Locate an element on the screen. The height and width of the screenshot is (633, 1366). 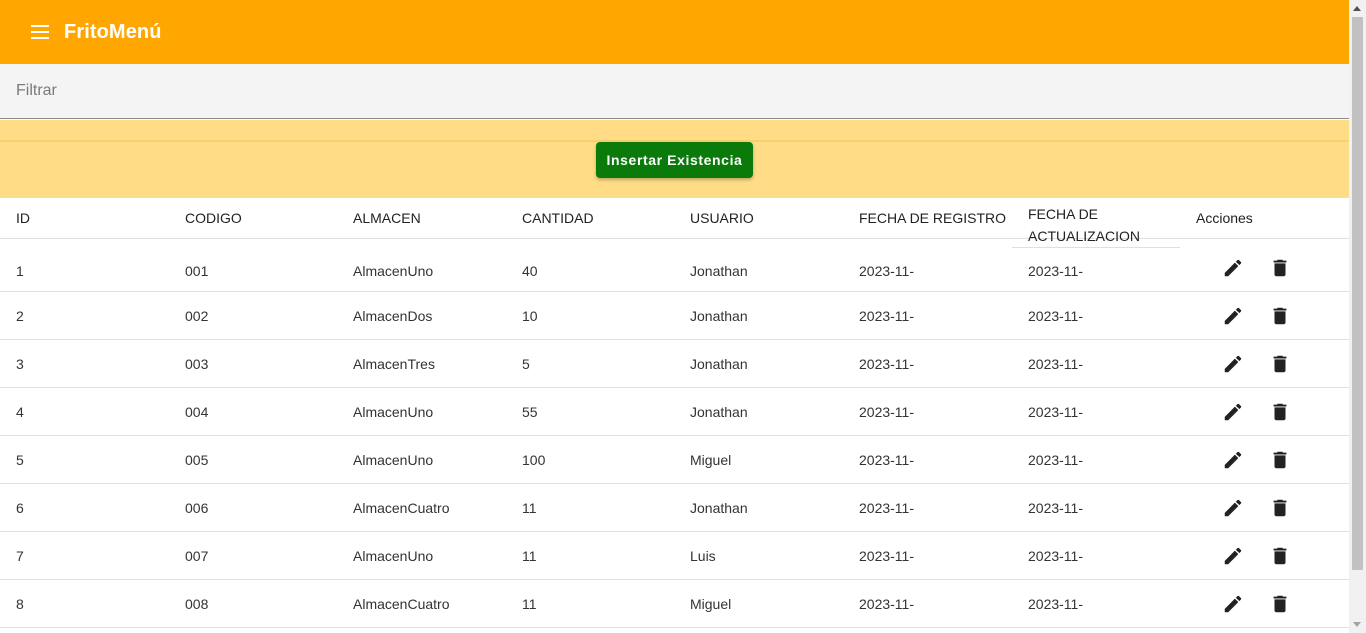
cell-codigo: 007 is located at coordinates (197, 556).